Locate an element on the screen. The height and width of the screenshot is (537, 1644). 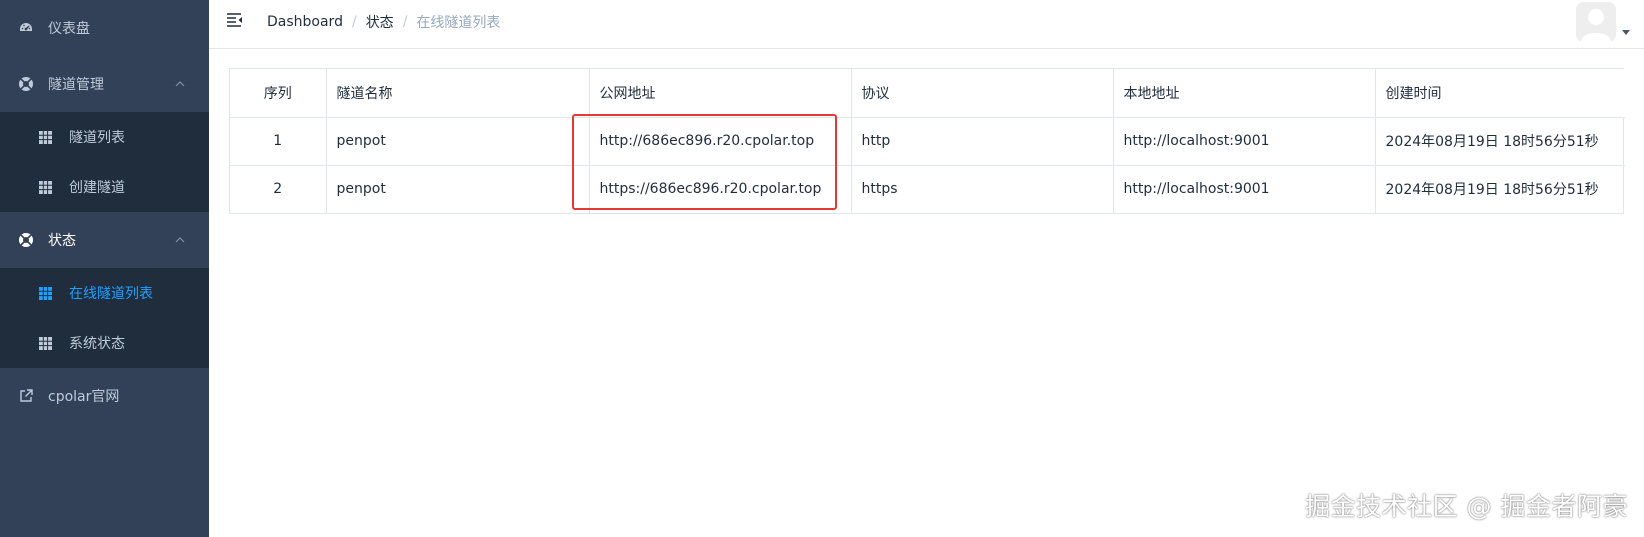
sidebar-item-label: 状态 is located at coordinates (62, 241).